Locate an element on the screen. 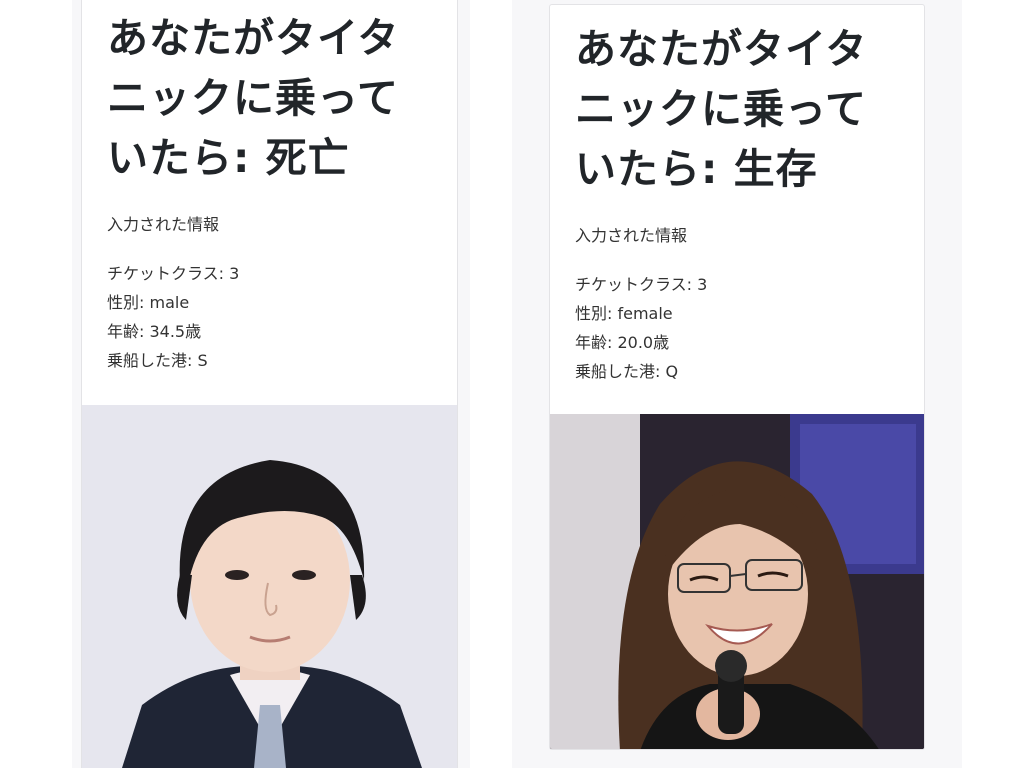  result-title: あなたがタイタニックに乗っていたら: 死亡 is located at coordinates (253, 98).